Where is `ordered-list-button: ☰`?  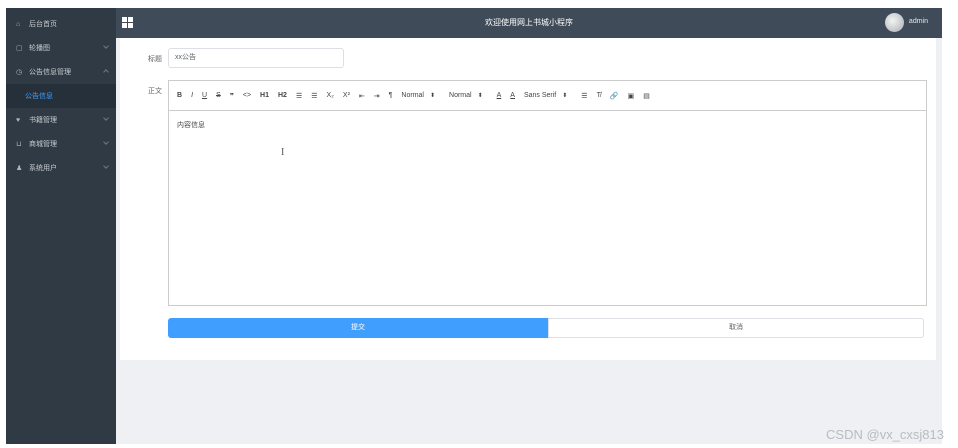 ordered-list-button: ☰ is located at coordinates (299, 96).